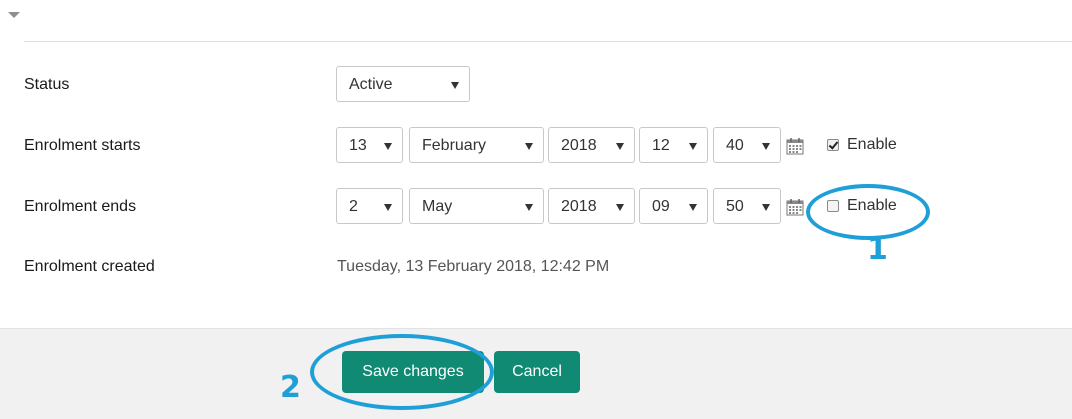  What do you see at coordinates (290, 387) in the screenshot?
I see `annotation-number-2: 2` at bounding box center [290, 387].